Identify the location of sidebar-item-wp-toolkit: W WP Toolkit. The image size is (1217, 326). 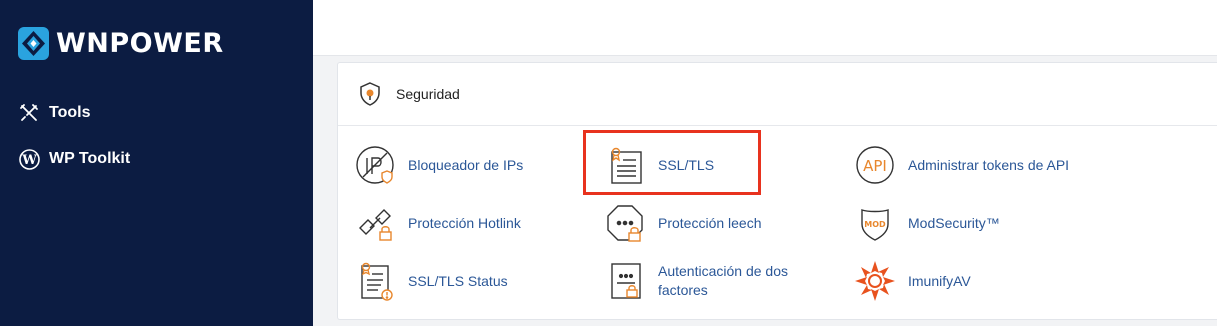
(74, 159).